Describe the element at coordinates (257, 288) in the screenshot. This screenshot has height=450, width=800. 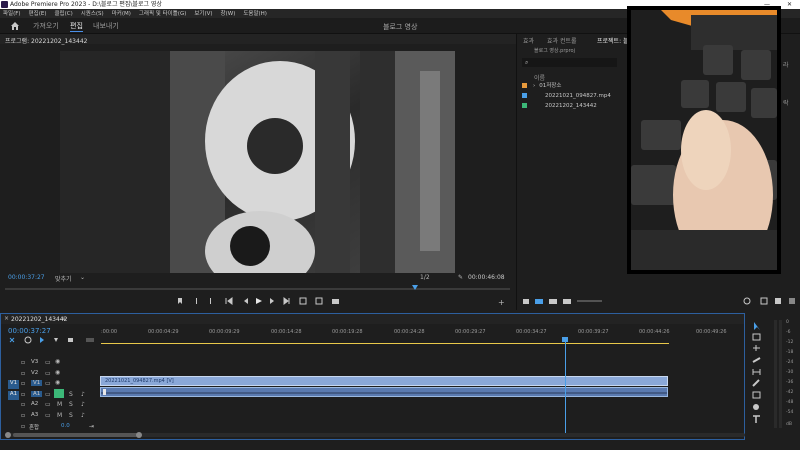
I see `program-scrubber` at that location.